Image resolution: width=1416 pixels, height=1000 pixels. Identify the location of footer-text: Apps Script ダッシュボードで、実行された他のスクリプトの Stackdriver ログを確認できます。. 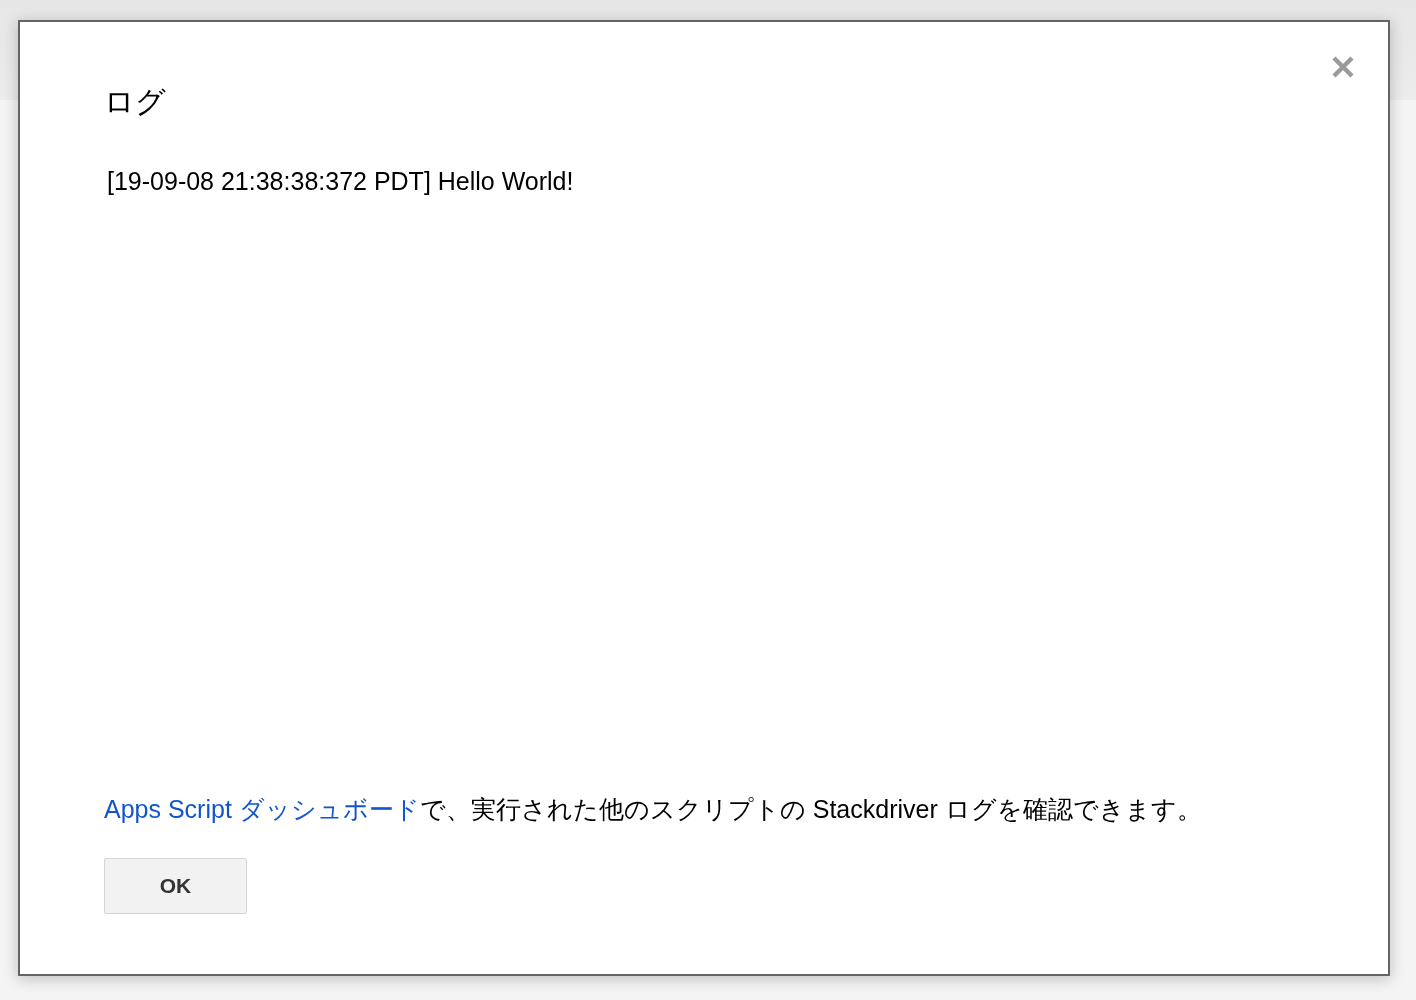
(653, 809).